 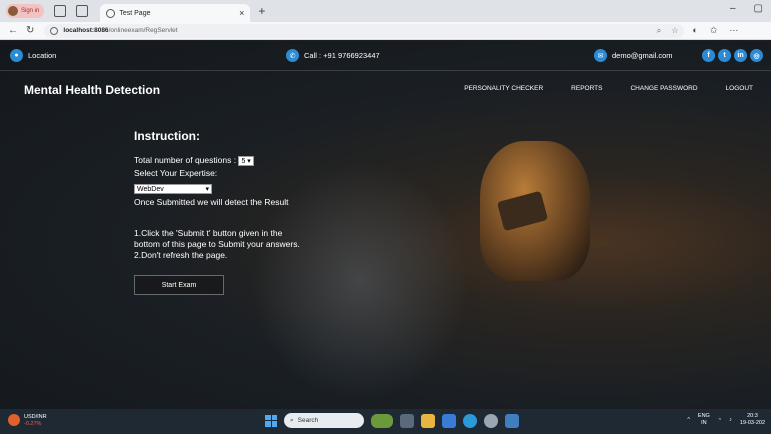 I want to click on back-icon: ←, so click(x=13, y=30).